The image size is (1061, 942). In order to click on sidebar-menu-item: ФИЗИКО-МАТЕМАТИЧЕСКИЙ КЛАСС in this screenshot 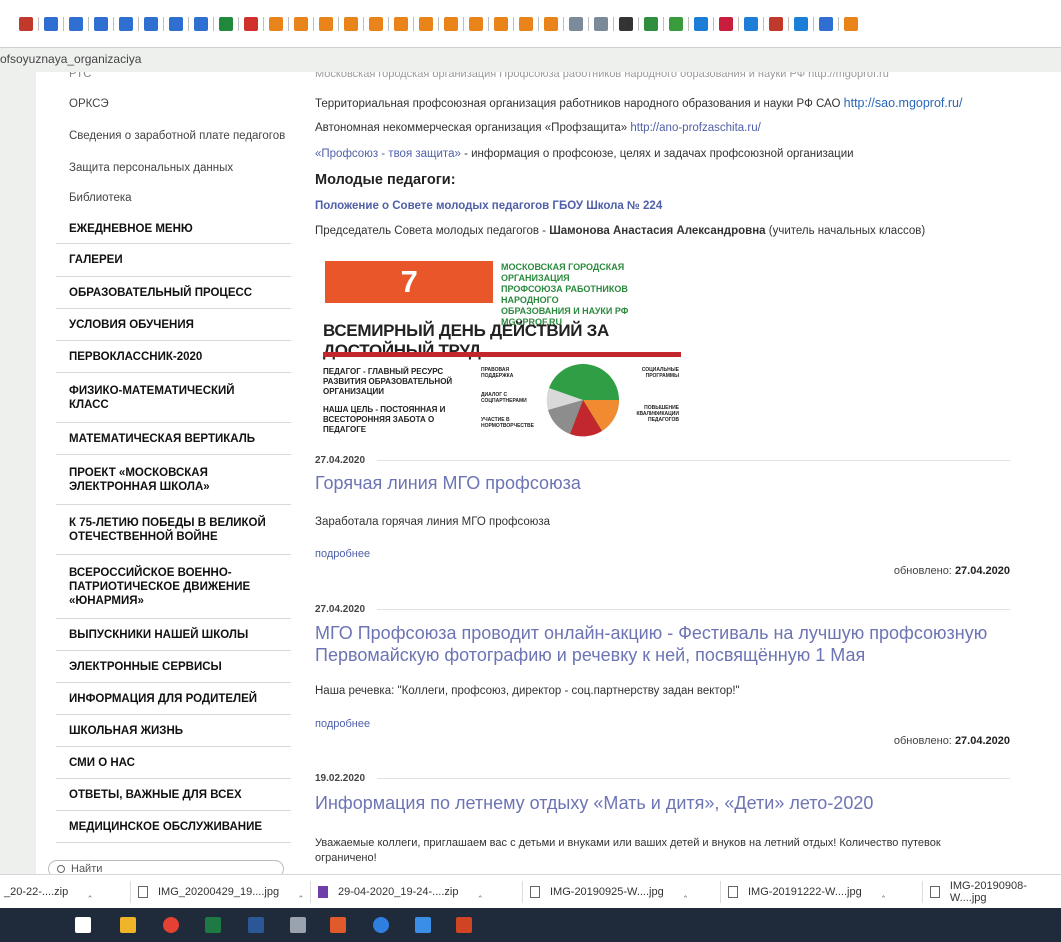, I will do `click(173, 398)`.